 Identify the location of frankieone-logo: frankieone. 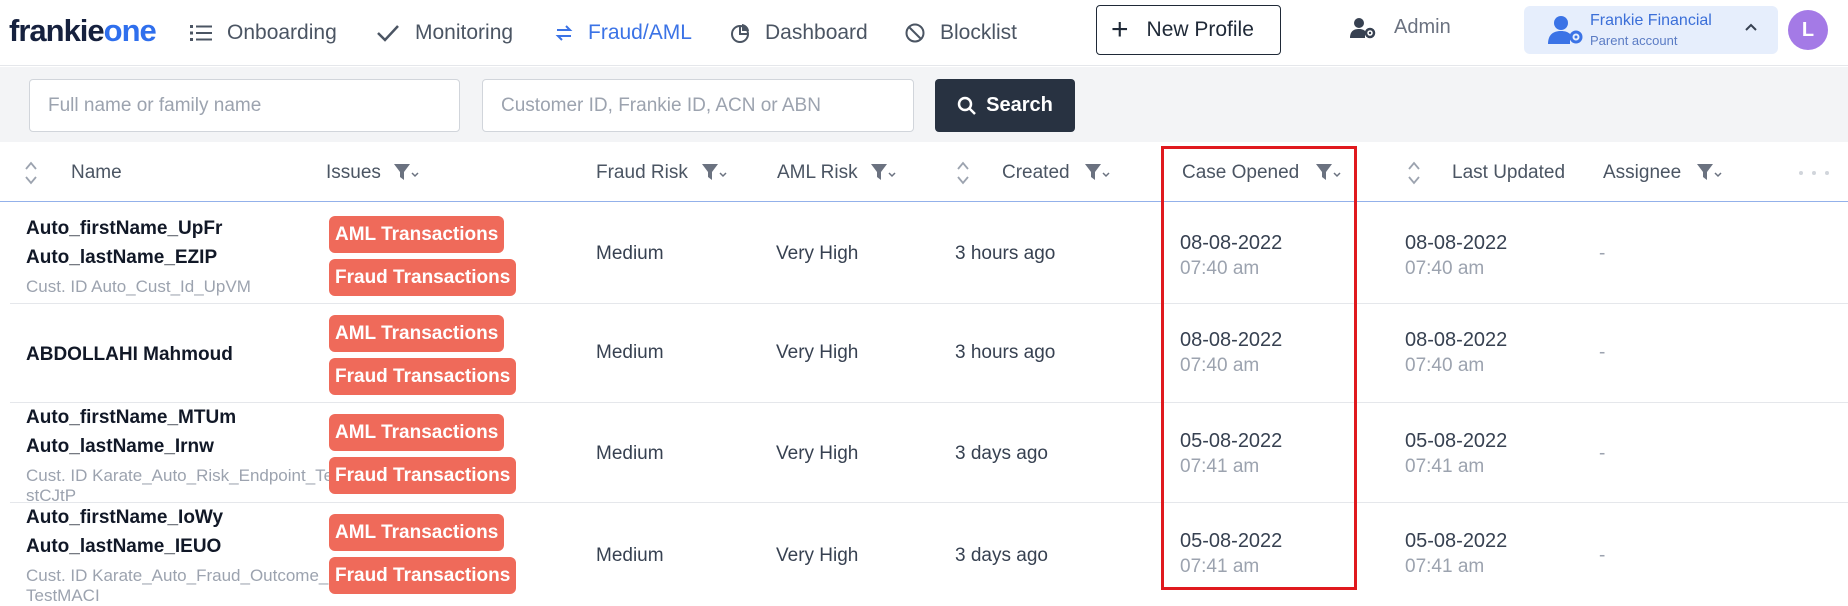
(83, 31).